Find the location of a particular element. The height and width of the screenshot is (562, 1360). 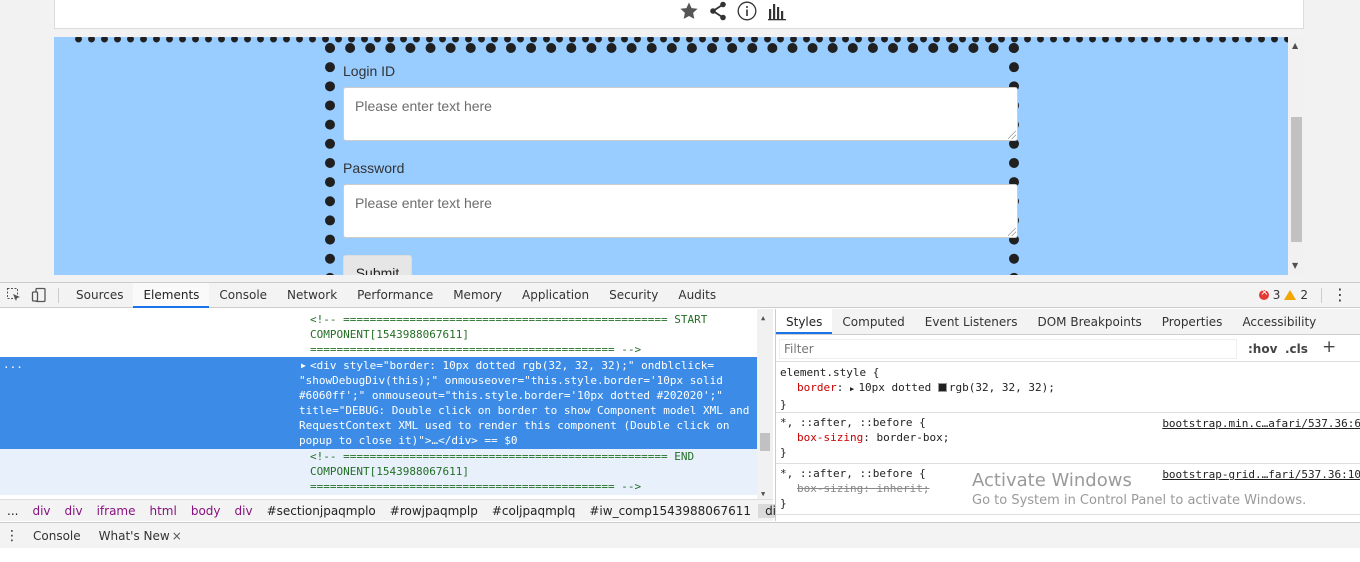

tab-performance: Performance is located at coordinates (395, 295).